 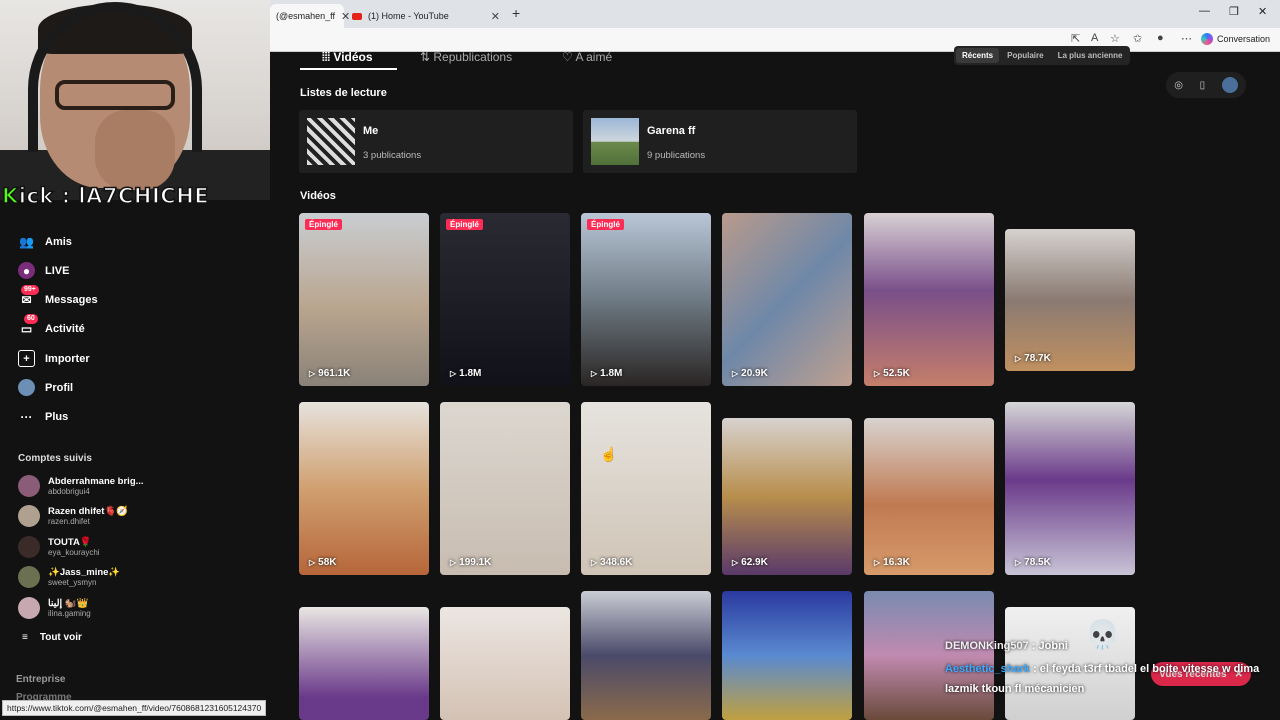 What do you see at coordinates (516, 13) in the screenshot?
I see `new-tab-icon: +` at bounding box center [516, 13].